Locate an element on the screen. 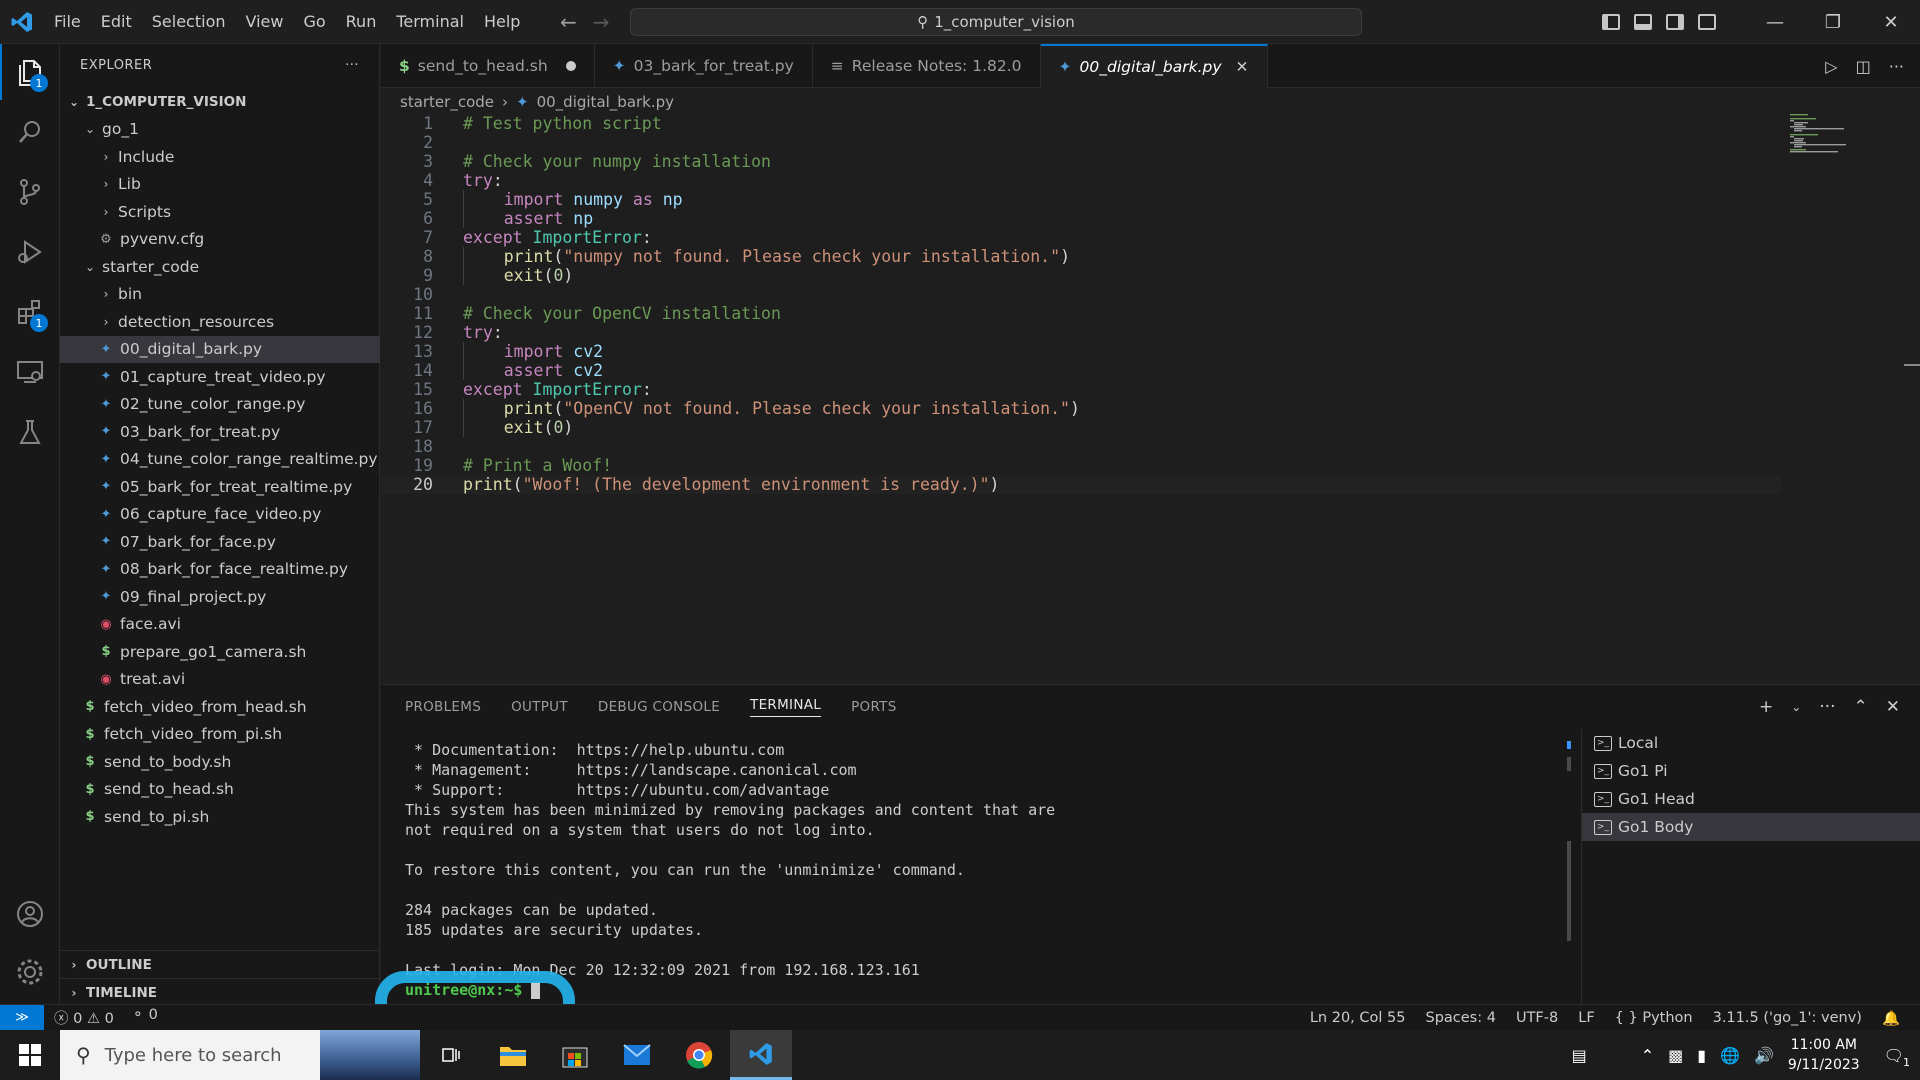 The image size is (1920, 1080). editor-tab: ✦ 00_digital_bark.py ✕ is located at coordinates (1154, 66).